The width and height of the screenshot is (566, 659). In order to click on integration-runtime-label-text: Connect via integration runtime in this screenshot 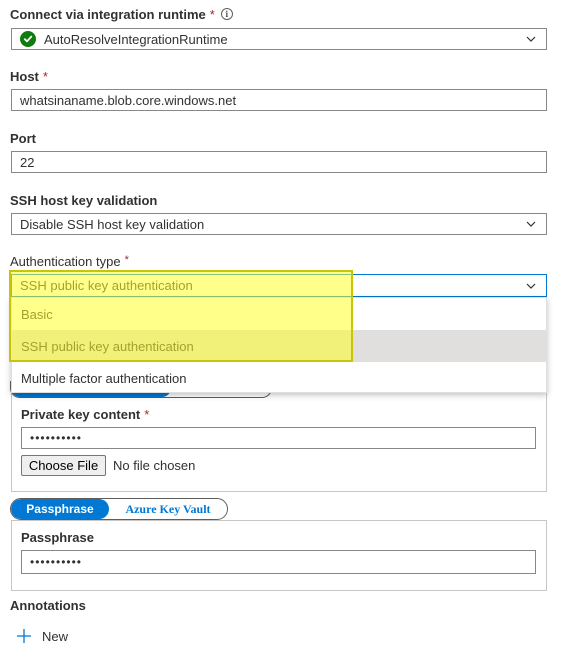, I will do `click(108, 14)`.